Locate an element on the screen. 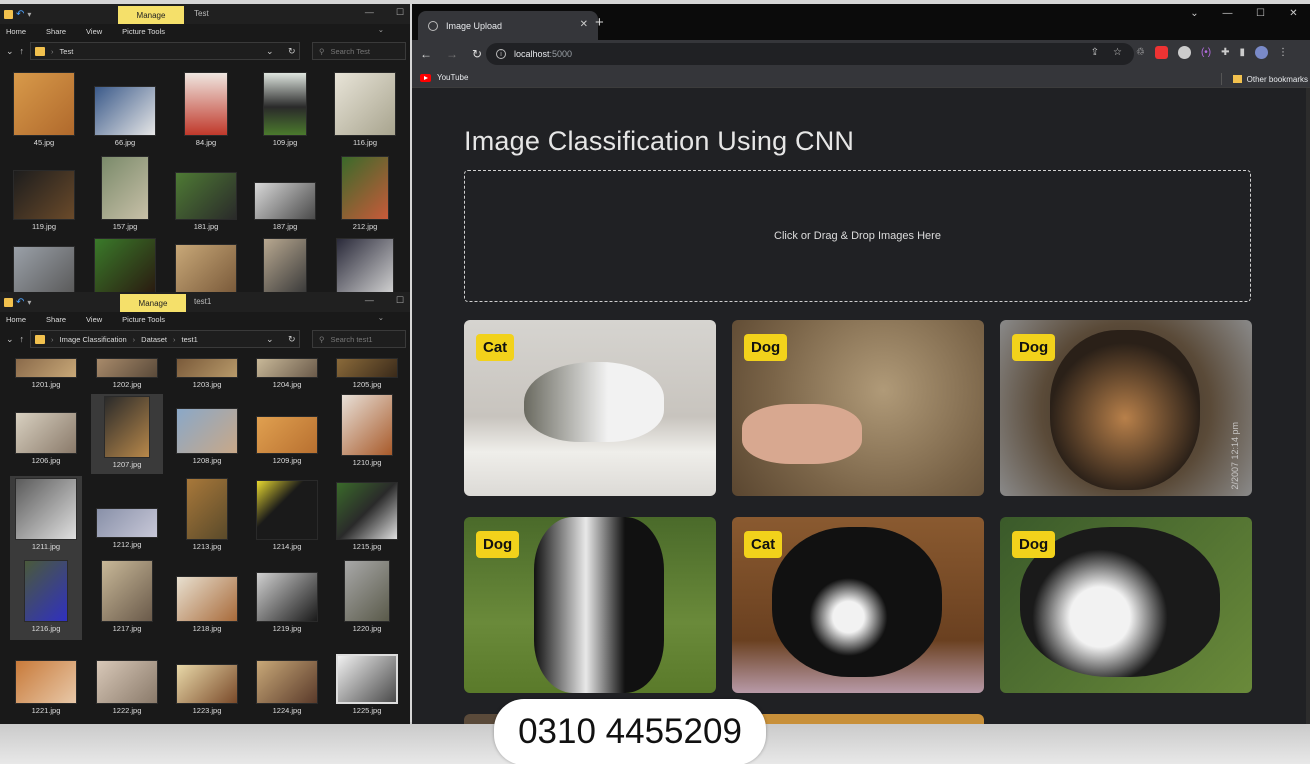 The width and height of the screenshot is (1310, 764). file-item: 1209.jpg is located at coordinates (287, 440).